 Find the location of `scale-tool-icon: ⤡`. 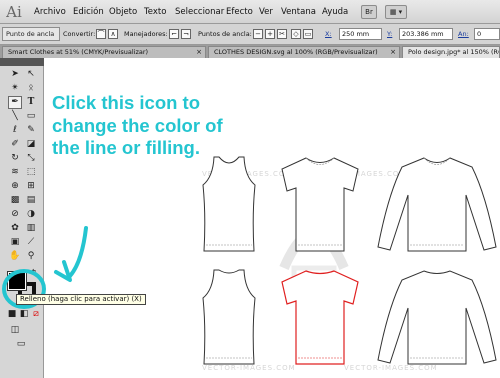

scale-tool-icon: ⤡ is located at coordinates (31, 158).